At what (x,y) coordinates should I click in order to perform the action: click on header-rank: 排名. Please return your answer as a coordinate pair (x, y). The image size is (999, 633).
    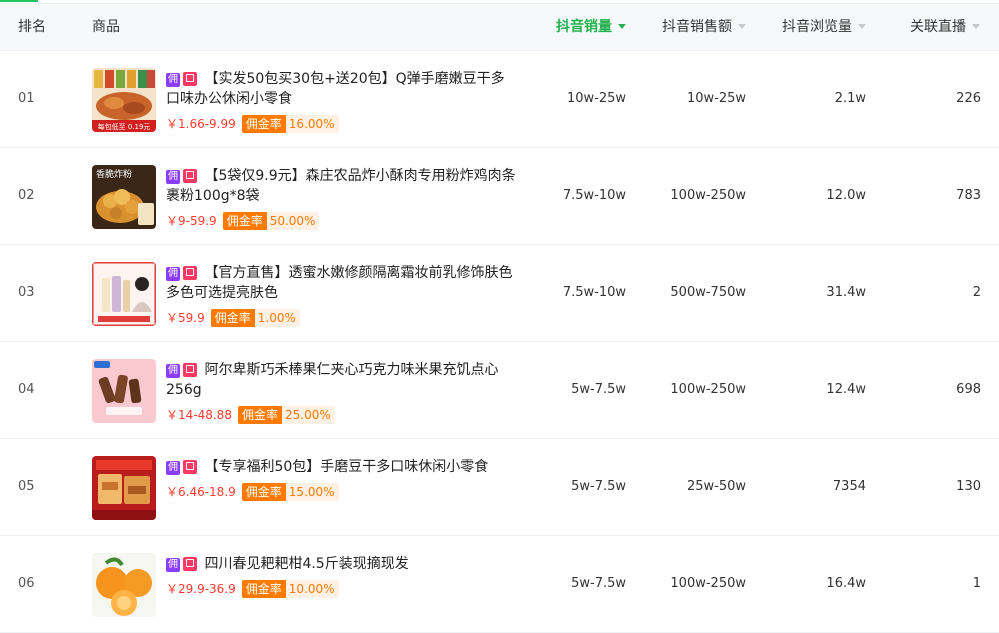
    Looking at the image, I should click on (32, 27).